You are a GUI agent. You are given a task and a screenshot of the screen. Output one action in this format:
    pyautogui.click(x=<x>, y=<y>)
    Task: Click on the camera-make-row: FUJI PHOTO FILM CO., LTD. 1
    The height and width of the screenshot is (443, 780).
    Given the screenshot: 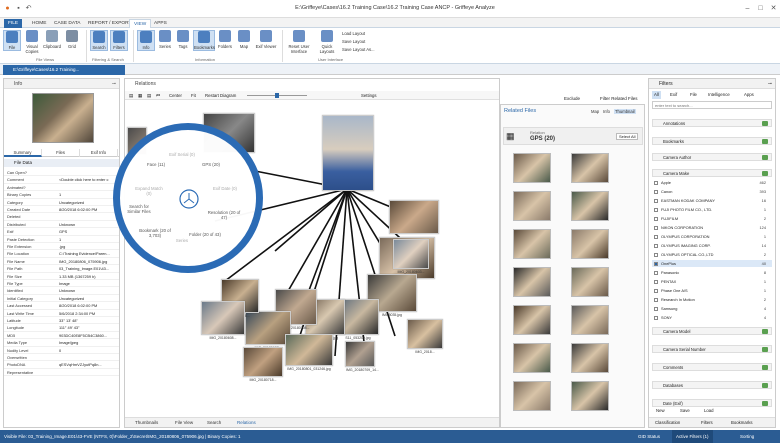 What is the action you would take?
    pyautogui.click(x=712, y=209)
    